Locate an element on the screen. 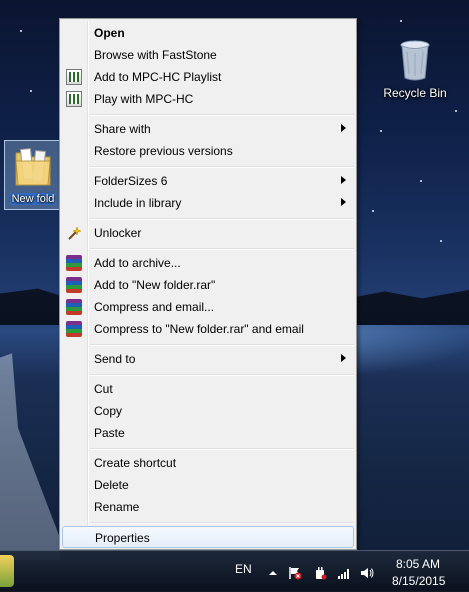  menu-item-cut: Cut is located at coordinates (208, 389).